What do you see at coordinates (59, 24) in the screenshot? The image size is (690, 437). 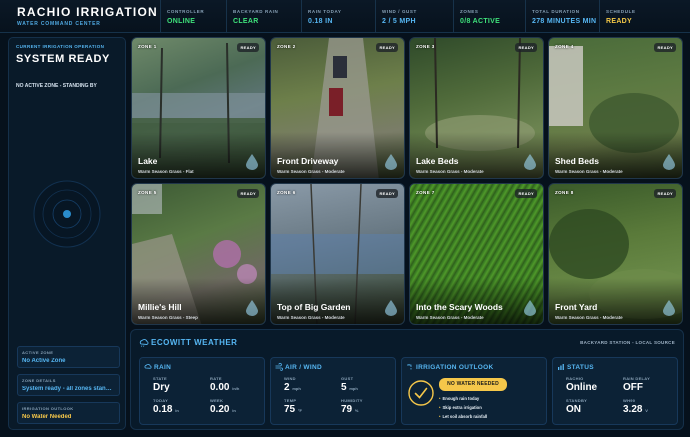 I see `app-subtitle: WATER COMMAND CENTER` at bounding box center [59, 24].